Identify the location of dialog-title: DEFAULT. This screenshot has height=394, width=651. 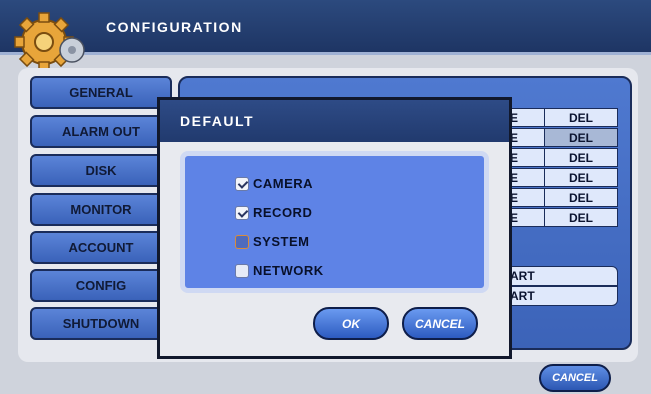
(334, 121).